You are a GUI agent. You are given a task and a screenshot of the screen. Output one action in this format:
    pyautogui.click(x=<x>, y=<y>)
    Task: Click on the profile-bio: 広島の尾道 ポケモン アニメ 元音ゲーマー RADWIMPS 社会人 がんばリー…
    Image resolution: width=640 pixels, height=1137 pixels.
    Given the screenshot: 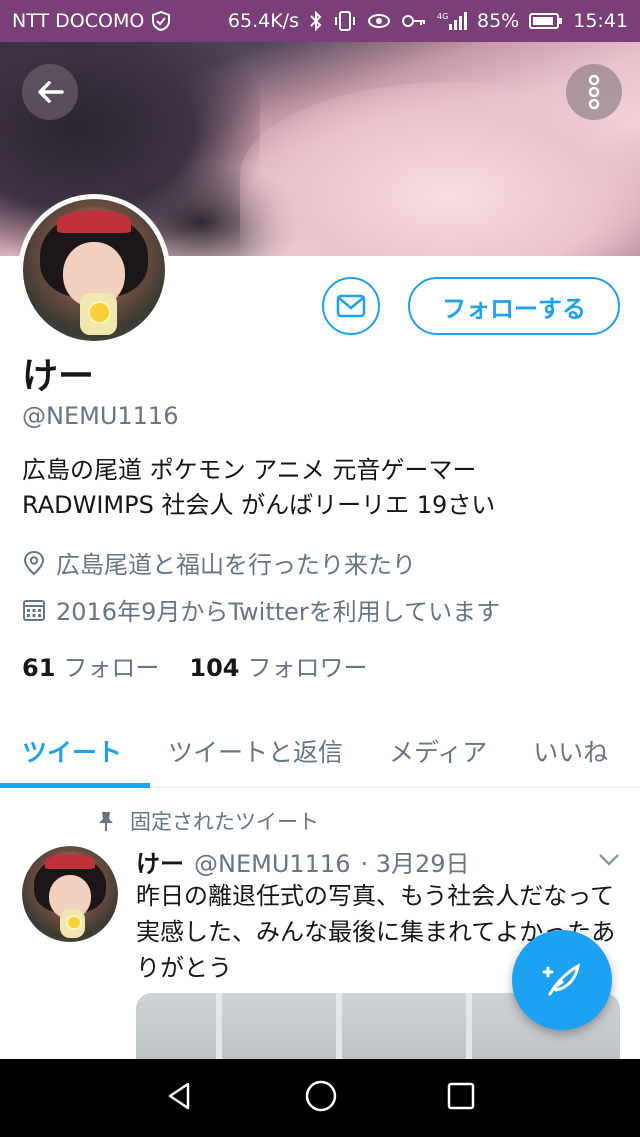 What is the action you would take?
    pyautogui.click(x=259, y=487)
    